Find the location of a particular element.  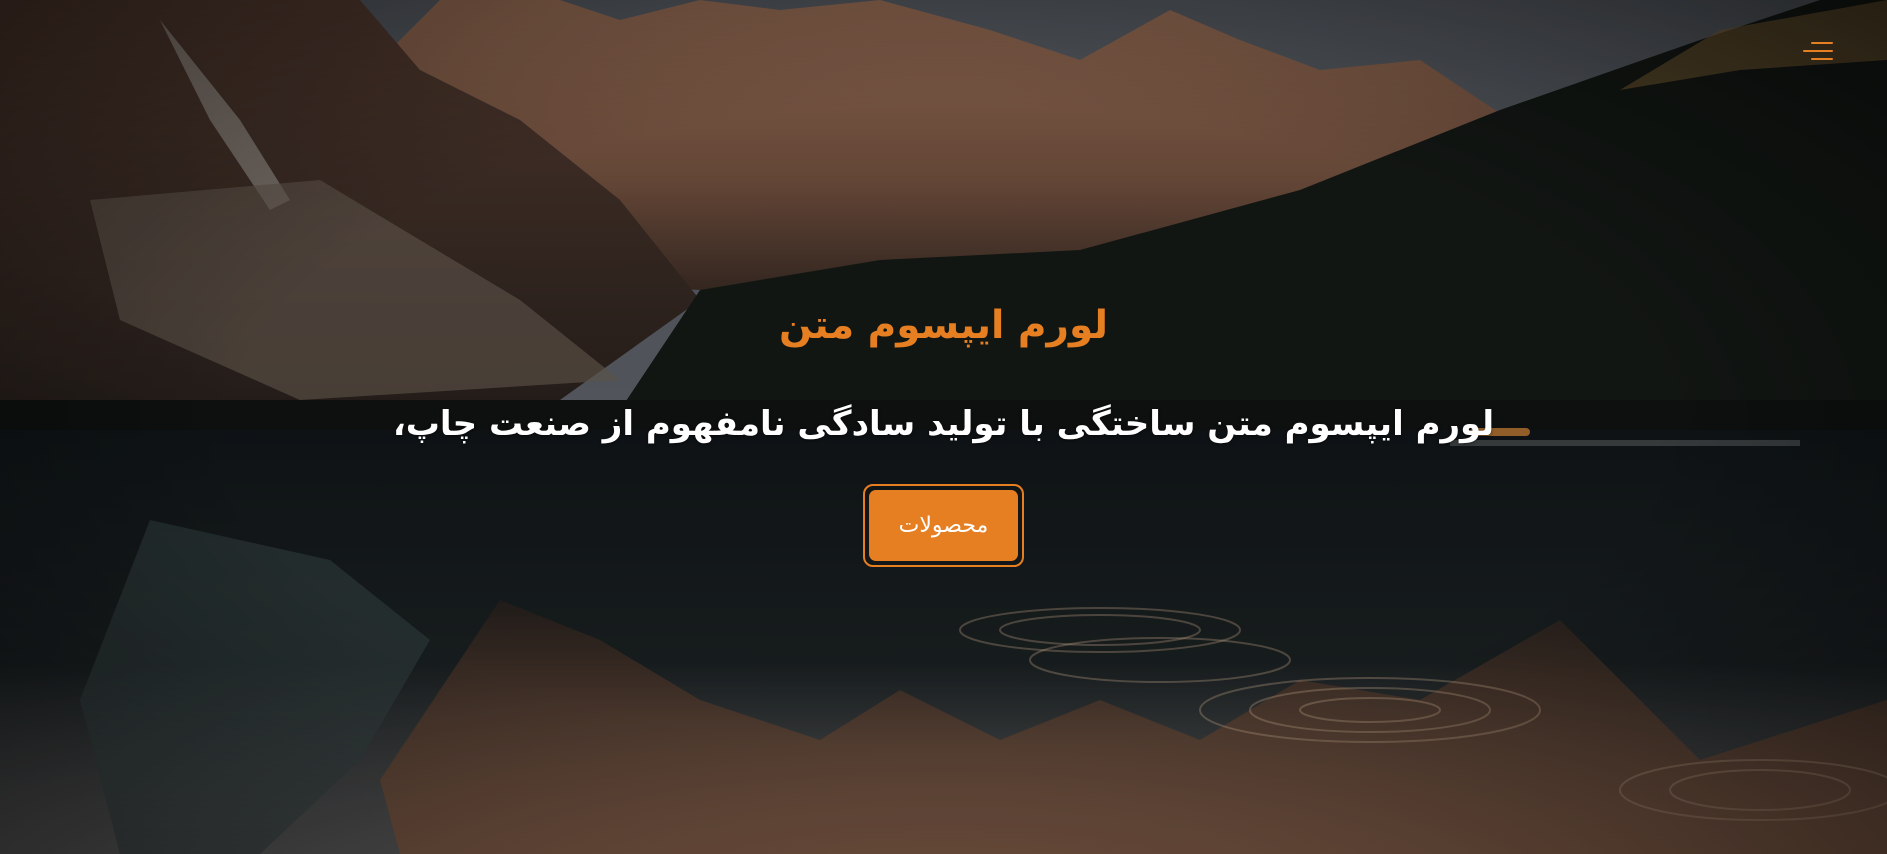

products-button: محصولات is located at coordinates (943, 525).